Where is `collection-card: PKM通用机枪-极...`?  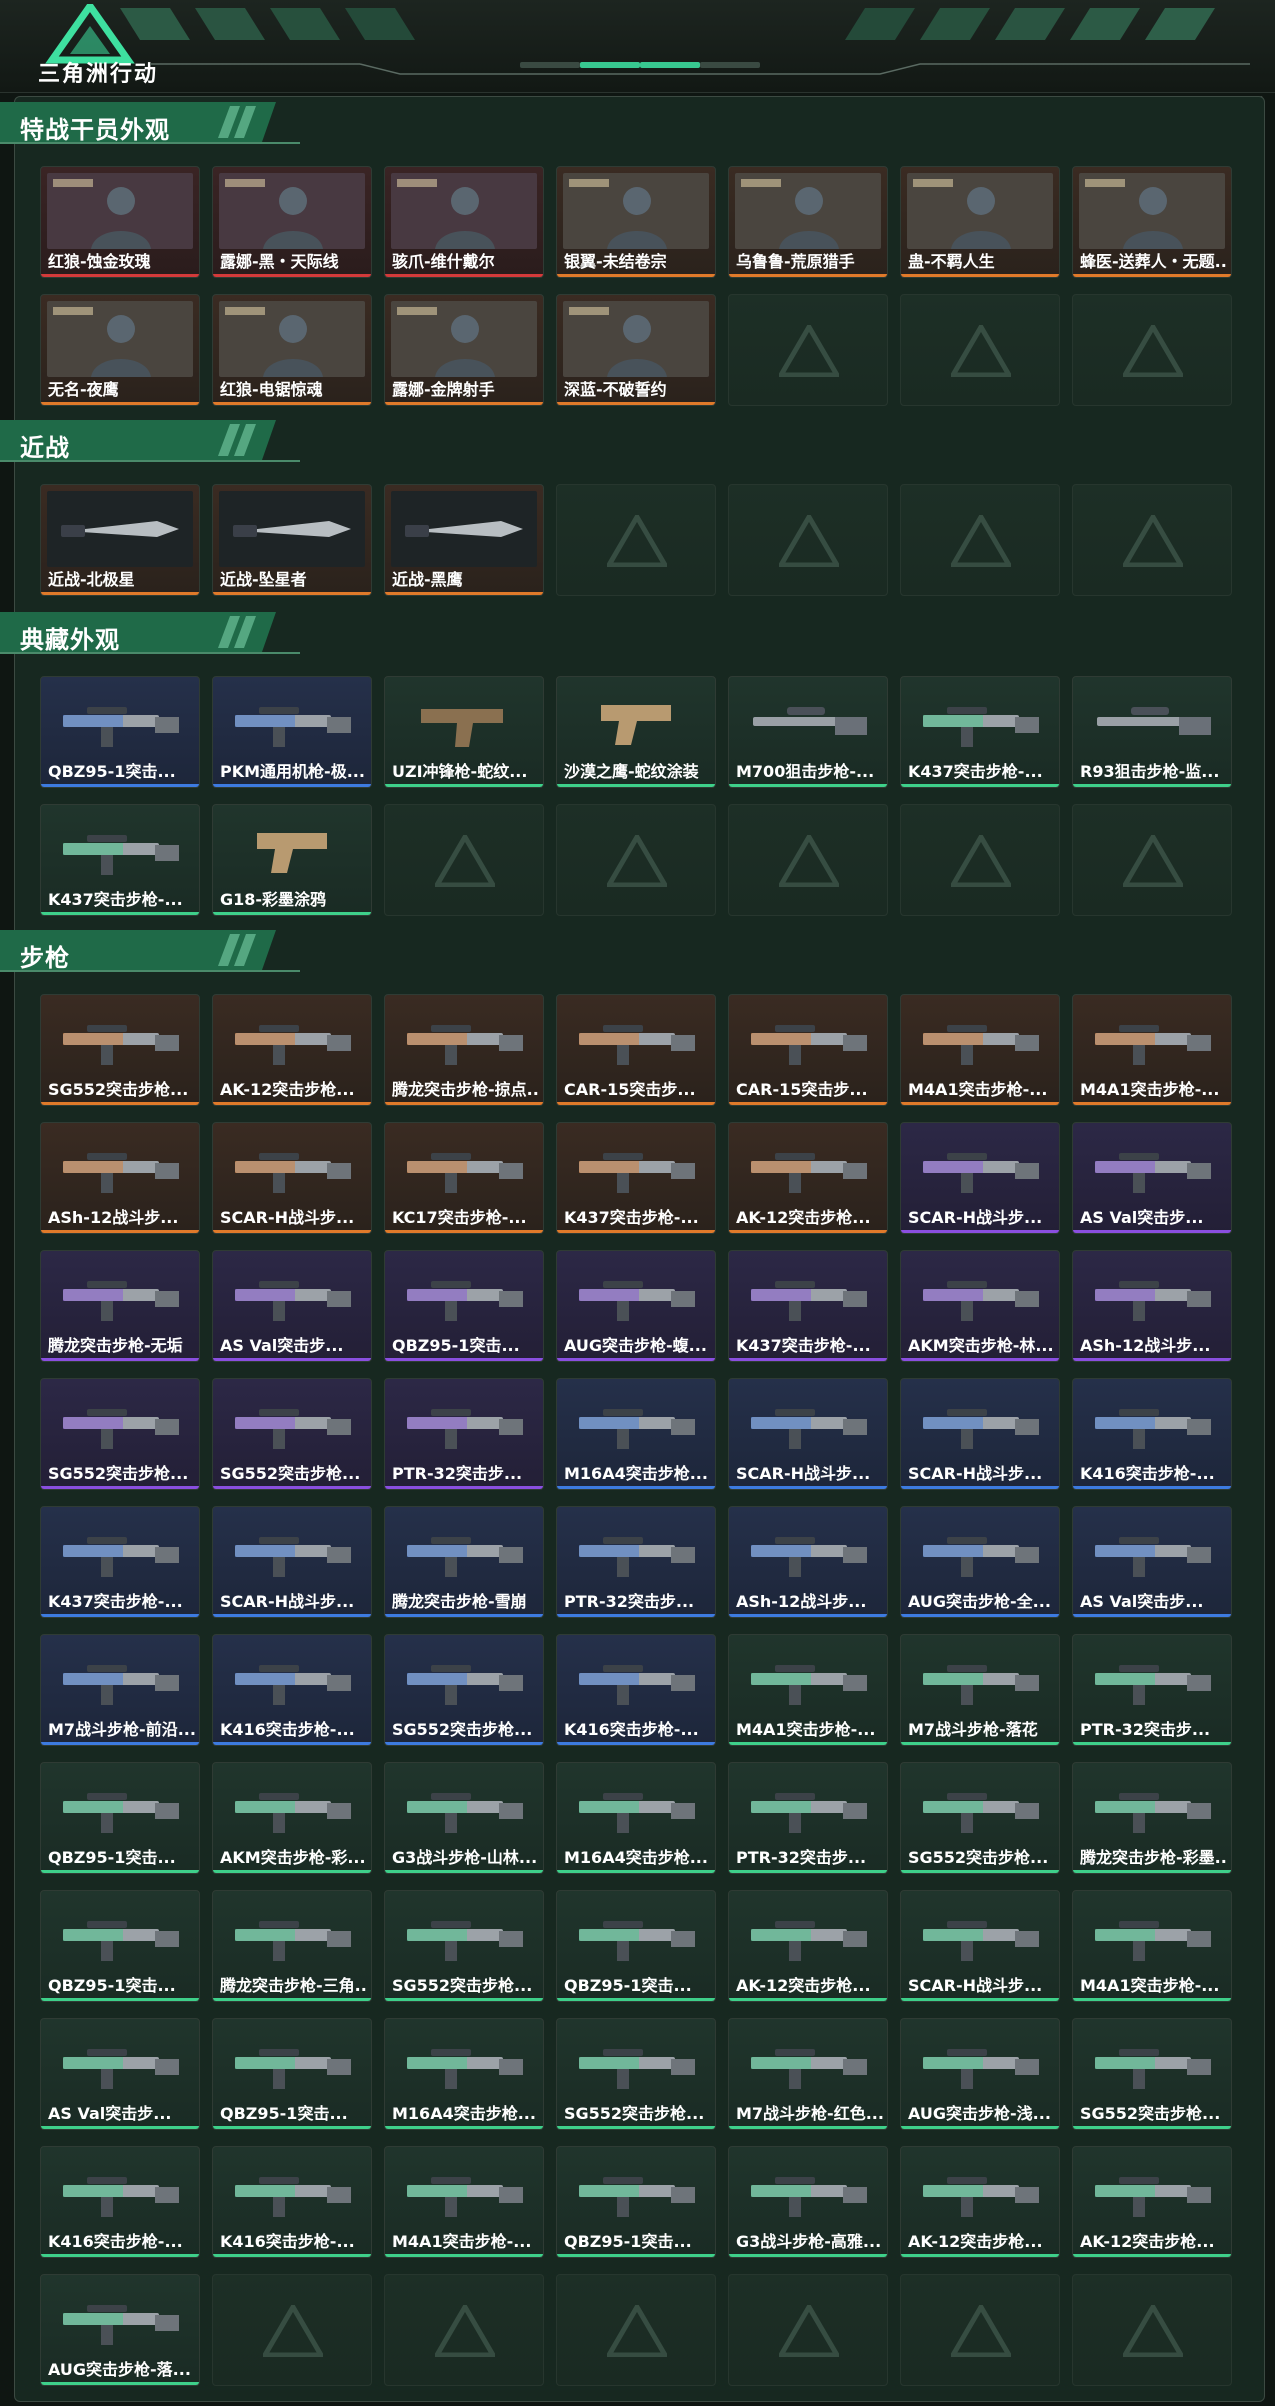
collection-card: PKM通用机枪-极... is located at coordinates (292, 732).